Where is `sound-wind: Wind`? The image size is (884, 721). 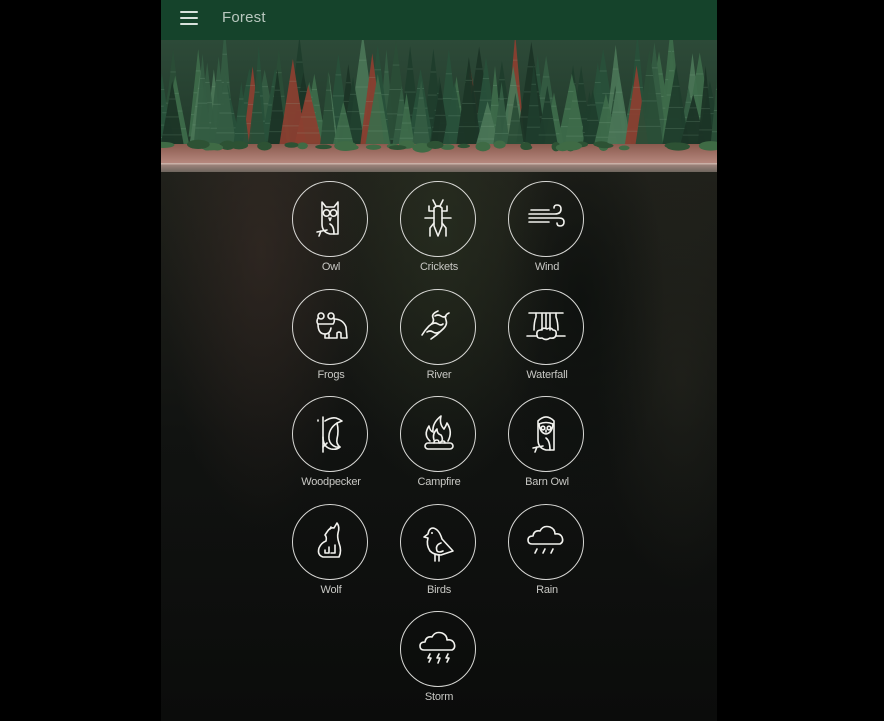 sound-wind: Wind is located at coordinates (547, 233).